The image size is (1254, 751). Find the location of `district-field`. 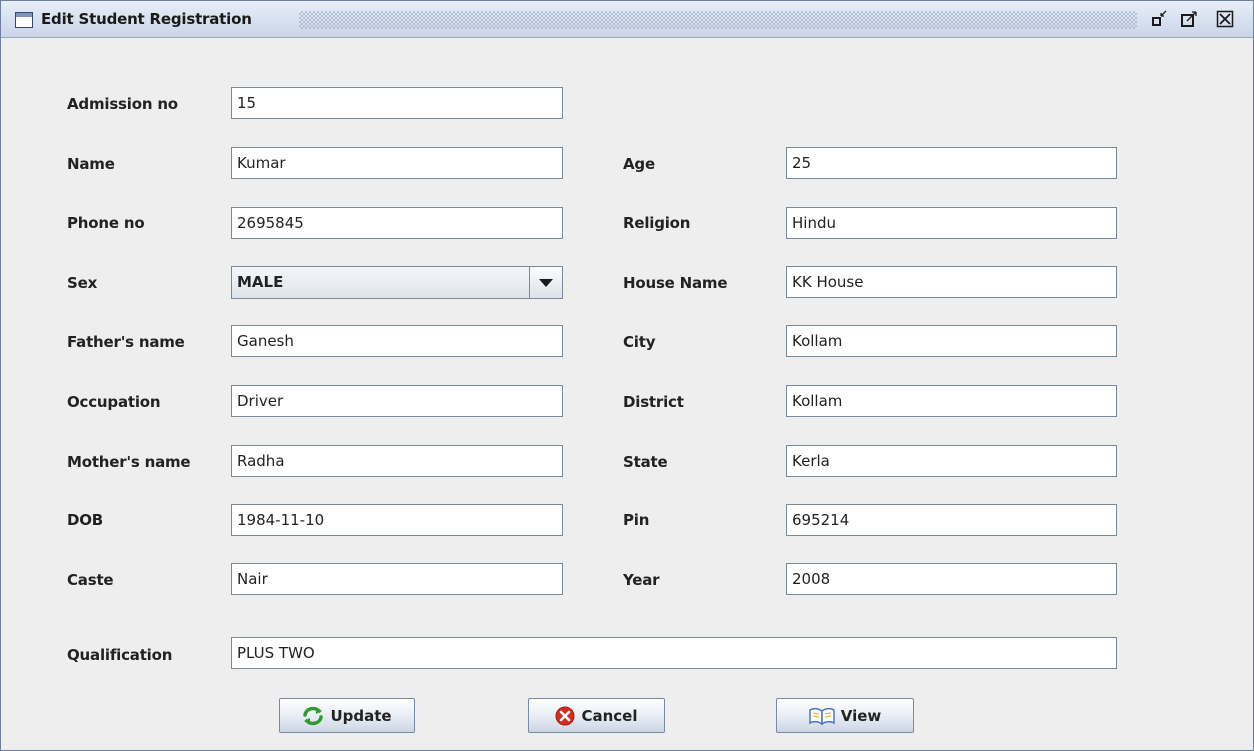

district-field is located at coordinates (951, 401).